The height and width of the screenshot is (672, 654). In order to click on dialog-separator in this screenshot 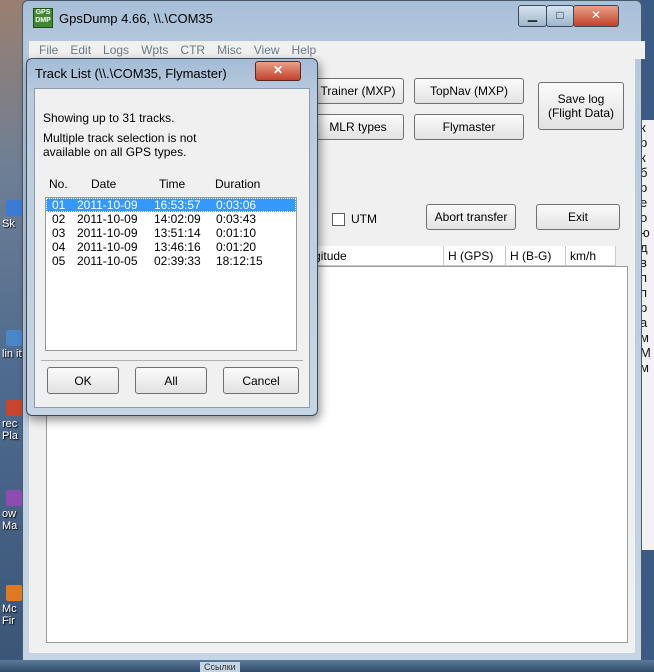, I will do `click(172, 360)`.